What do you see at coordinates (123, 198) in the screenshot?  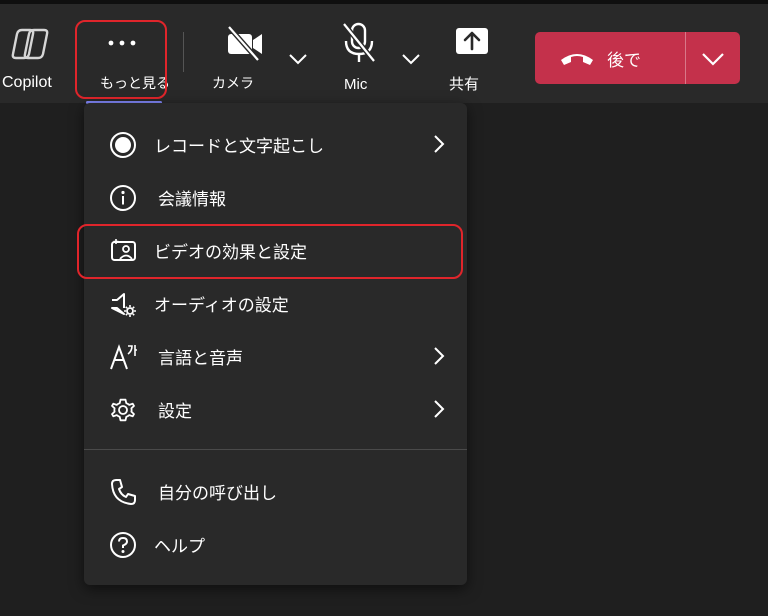 I see `info-icon` at bounding box center [123, 198].